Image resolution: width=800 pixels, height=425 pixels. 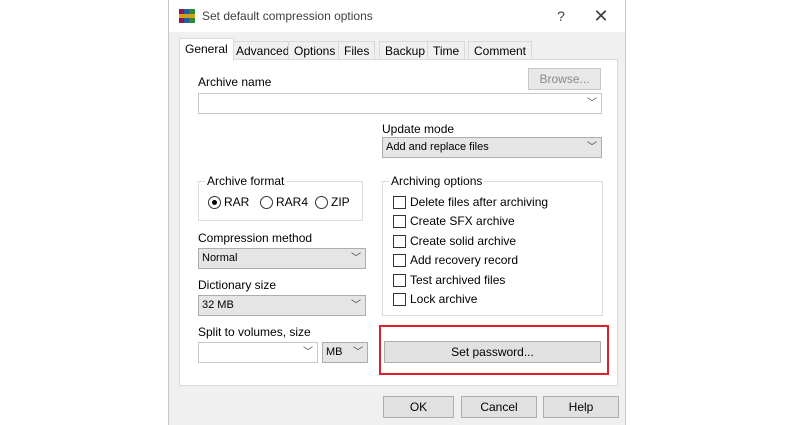 I want to click on checkbox-label: Test archived files, so click(x=458, y=280).